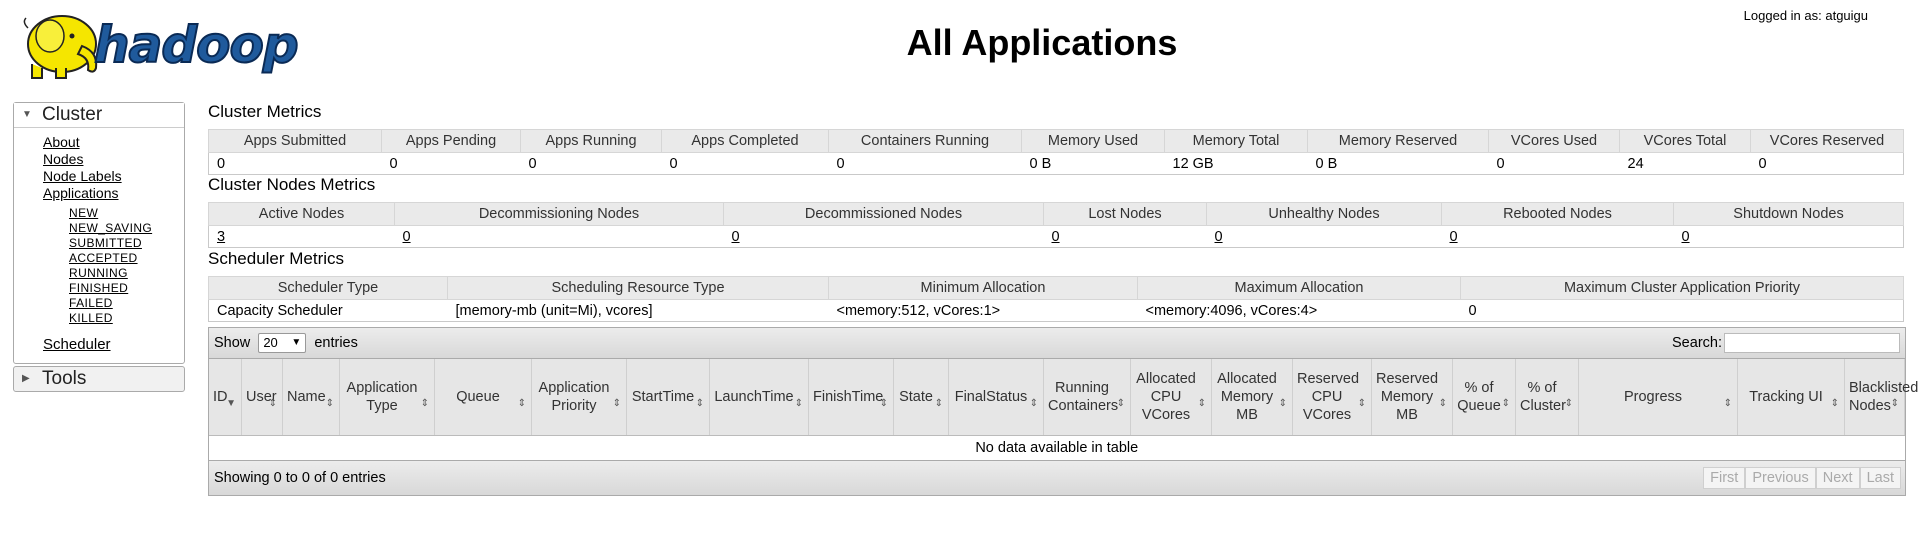  I want to click on col-percent-of-cluster-label: % of Cluster, so click(1543, 397).